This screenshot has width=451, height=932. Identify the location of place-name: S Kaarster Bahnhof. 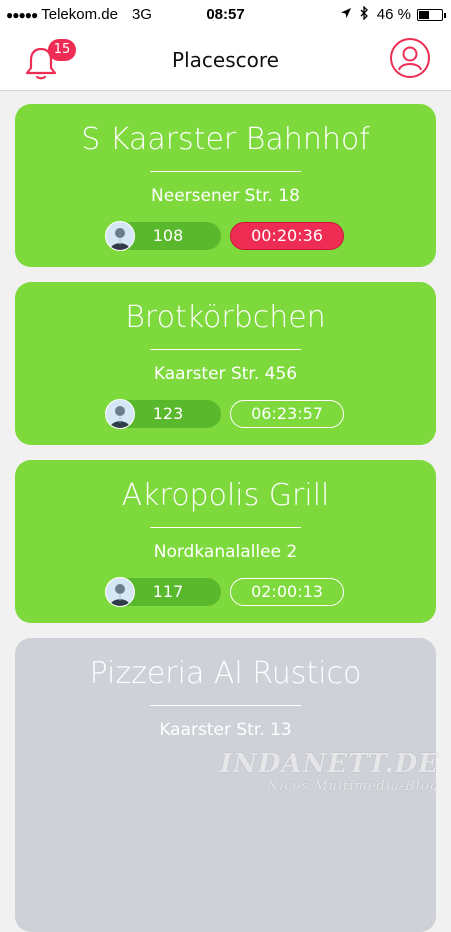
(225, 139).